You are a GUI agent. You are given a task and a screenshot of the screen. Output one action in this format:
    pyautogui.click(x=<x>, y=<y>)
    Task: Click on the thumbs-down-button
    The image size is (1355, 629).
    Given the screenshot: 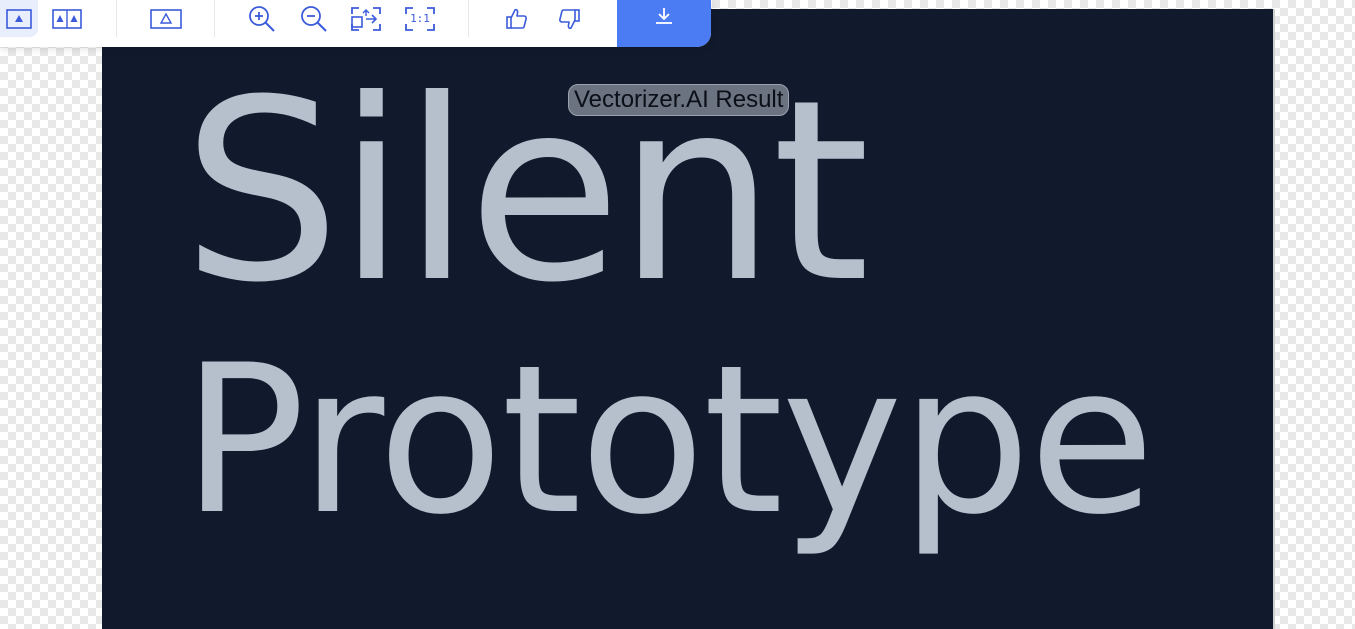 What is the action you would take?
    pyautogui.click(x=569, y=18)
    